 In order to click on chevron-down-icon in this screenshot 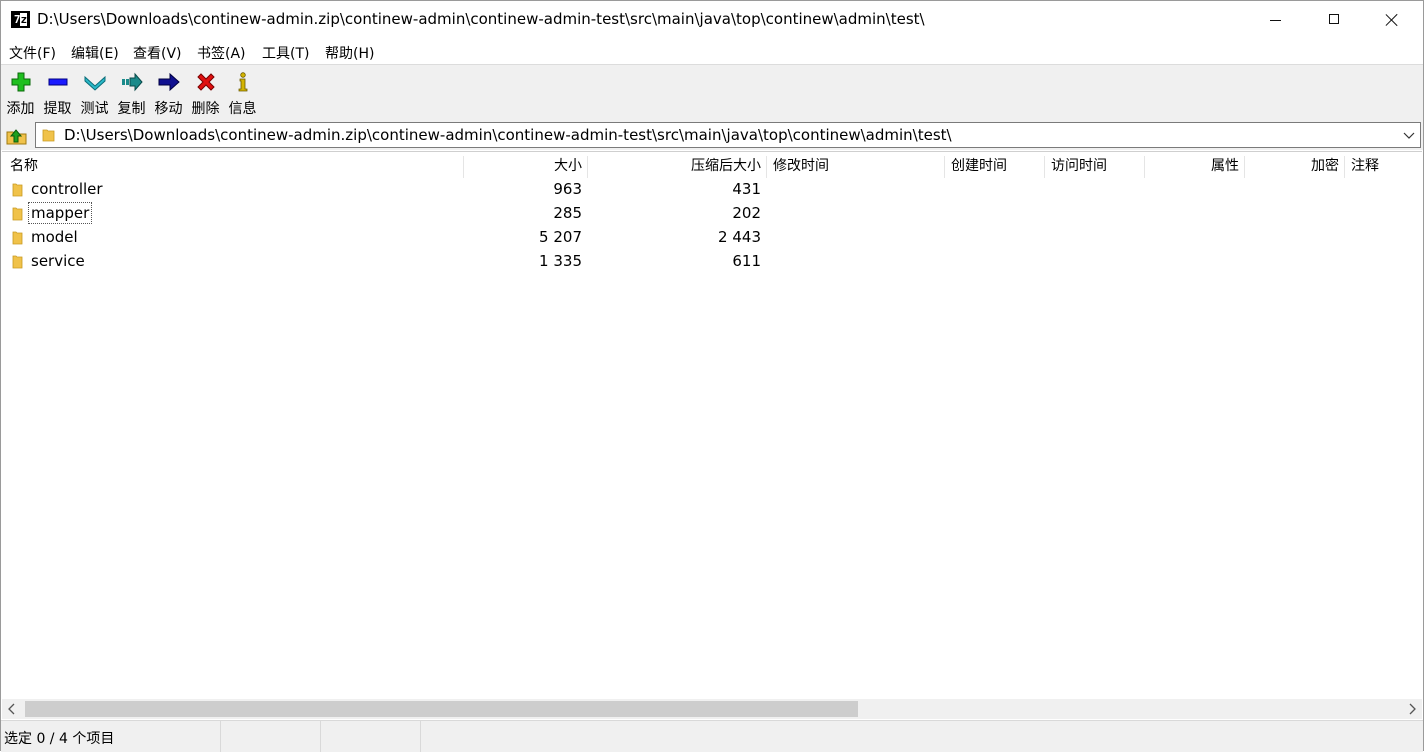, I will do `click(1409, 135)`.